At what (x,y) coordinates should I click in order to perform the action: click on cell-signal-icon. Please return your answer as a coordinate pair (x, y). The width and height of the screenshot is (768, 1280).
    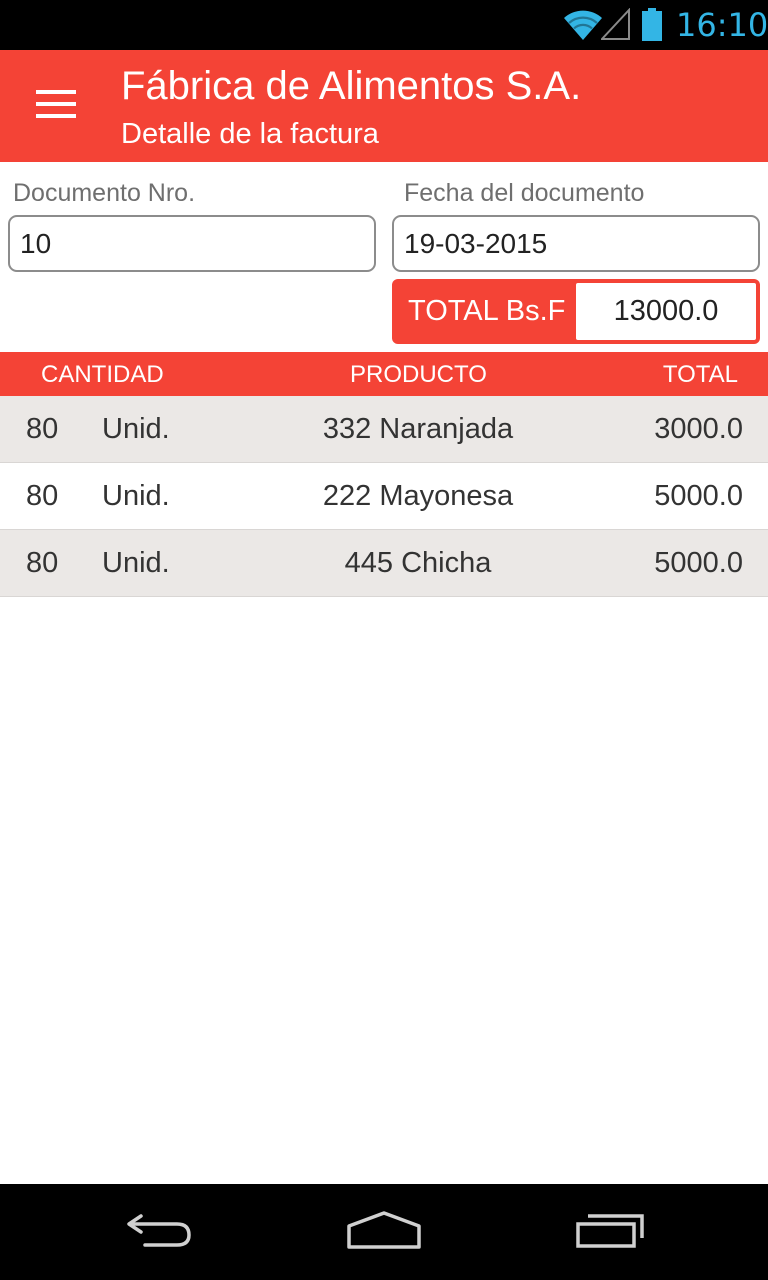
    Looking at the image, I should click on (615, 26).